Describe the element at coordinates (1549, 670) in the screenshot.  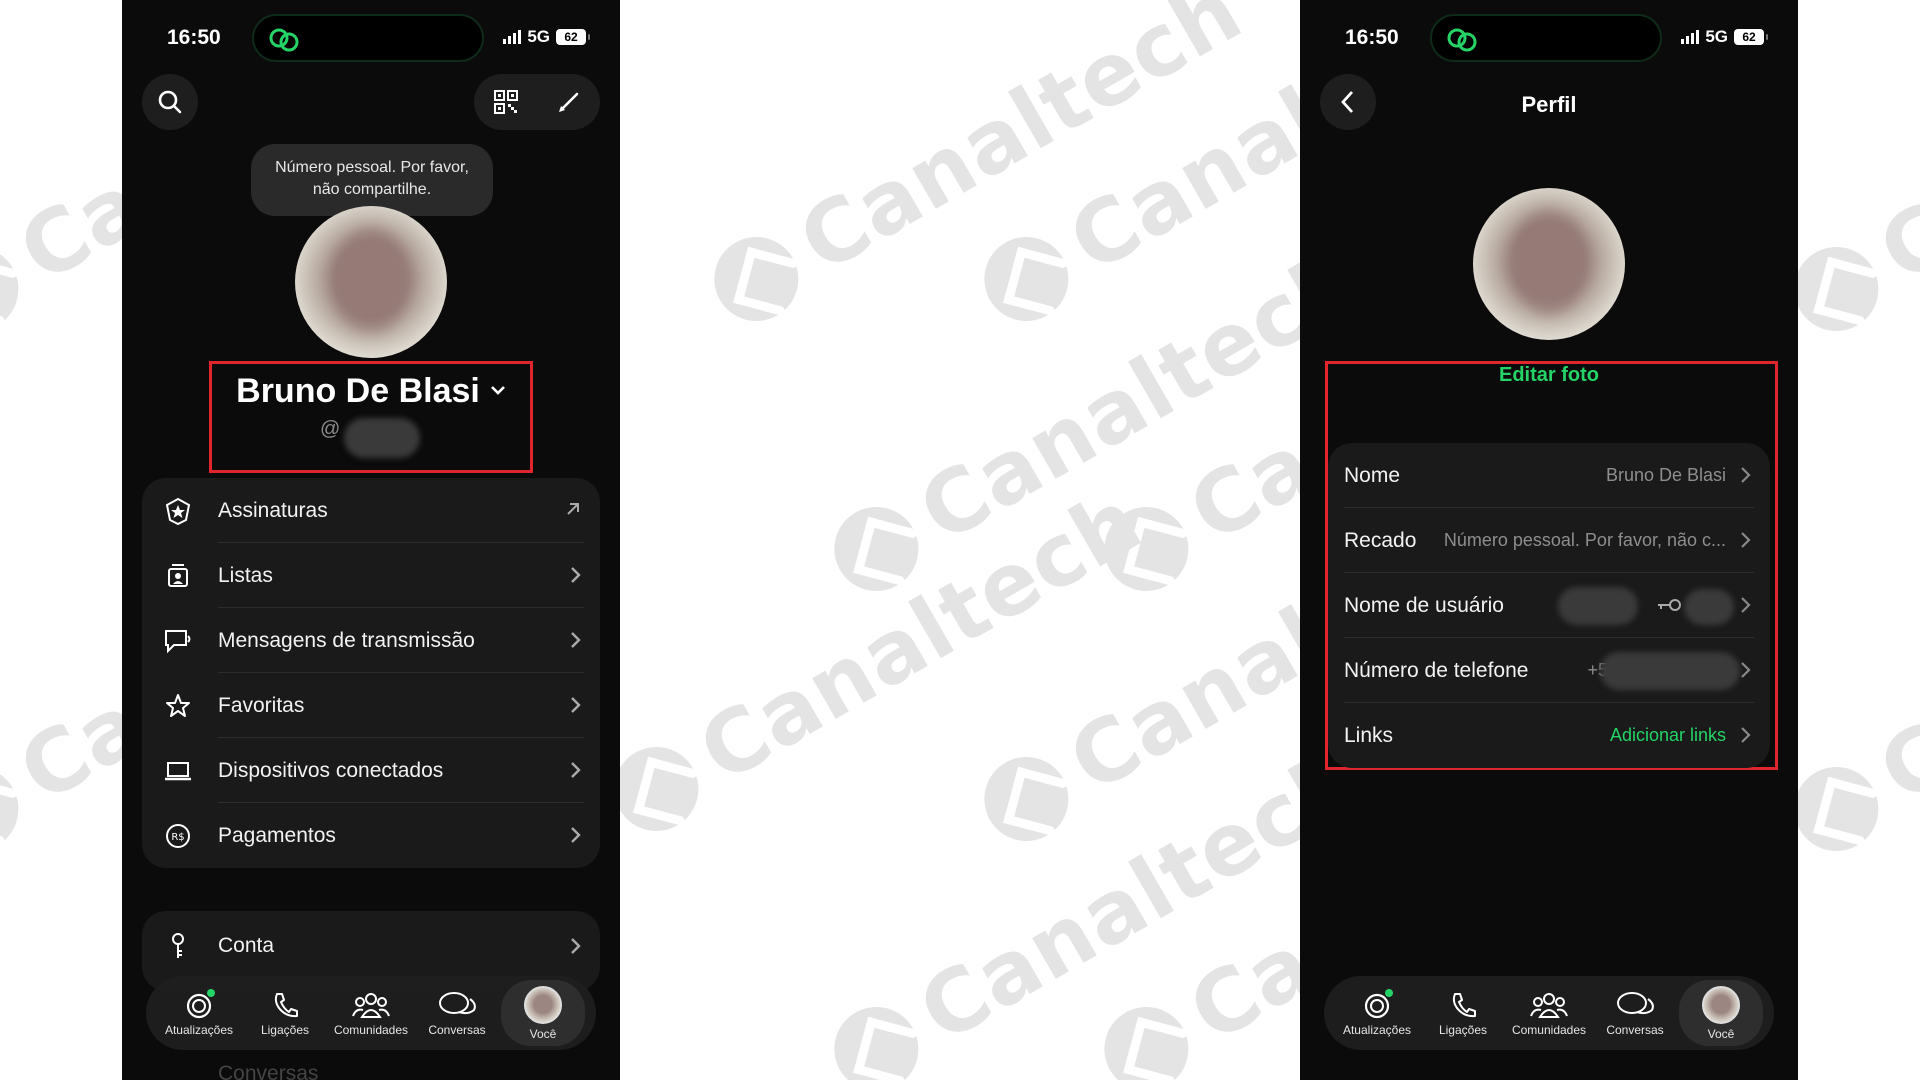
I see `field-numero-de-telefone: Número de telefone +55` at that location.